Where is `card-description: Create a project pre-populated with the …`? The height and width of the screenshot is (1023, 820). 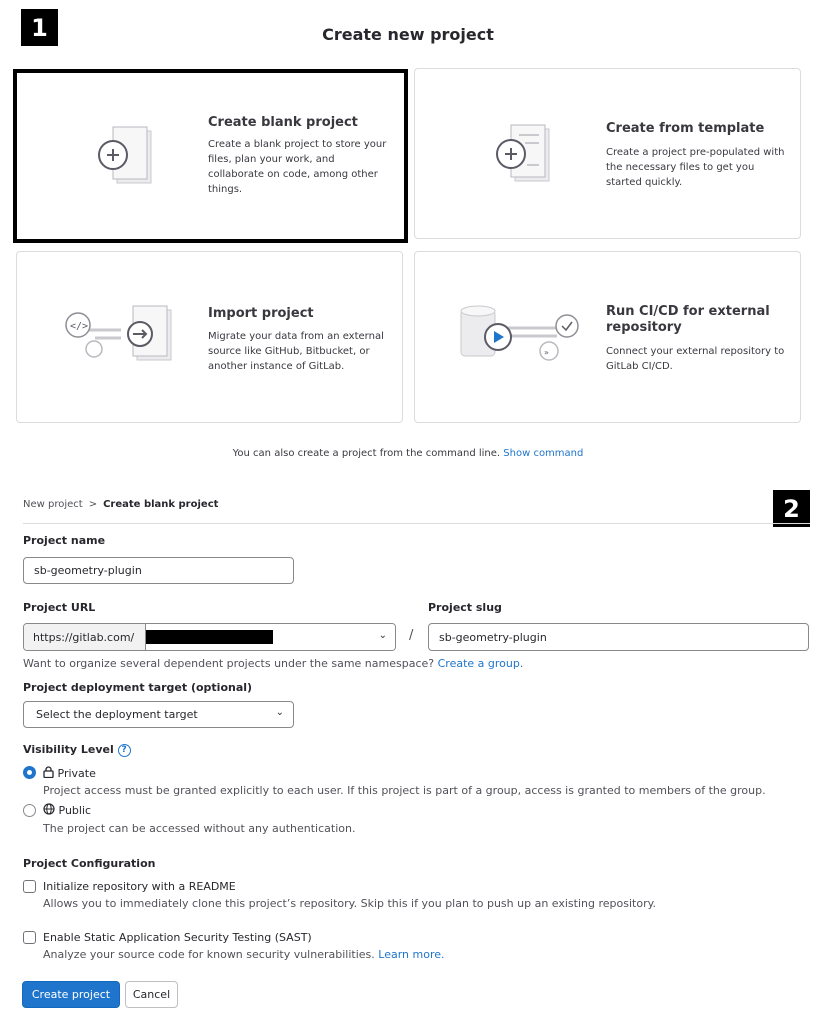 card-description: Create a project pre-populated with the … is located at coordinates (695, 167).